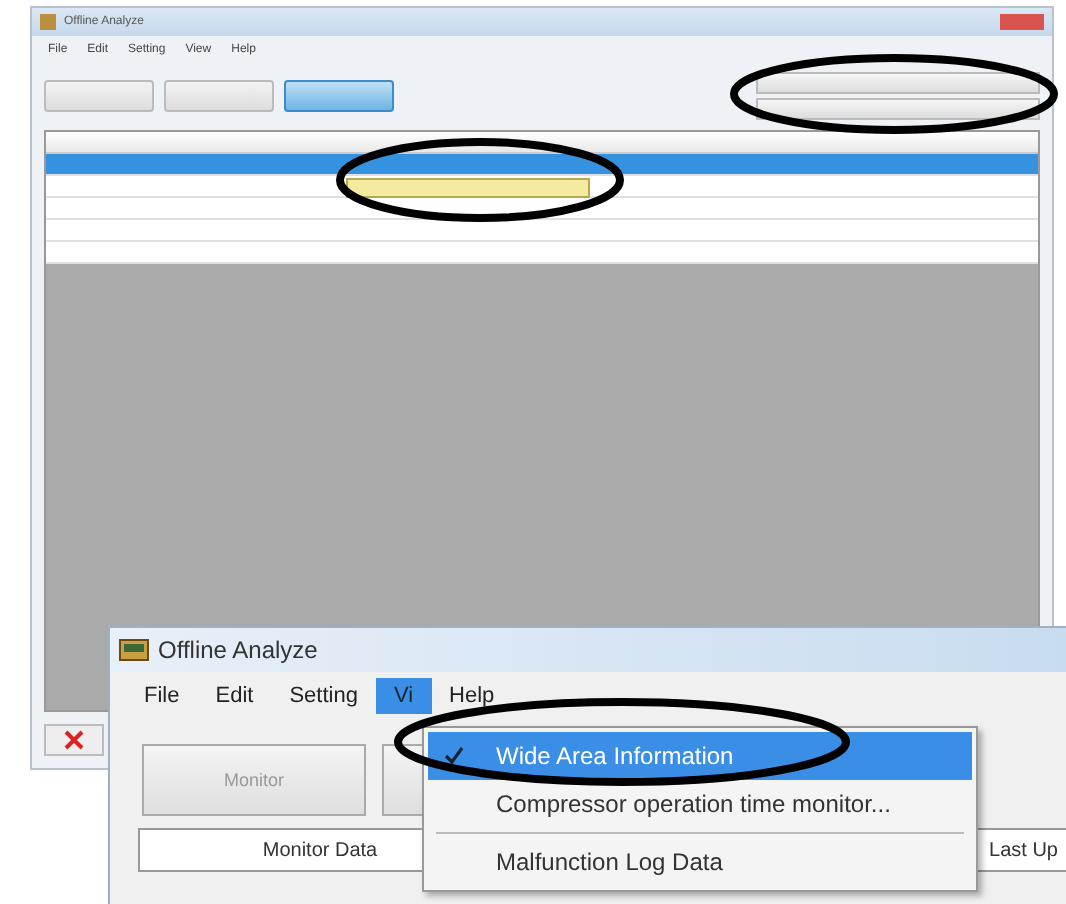  Describe the element at coordinates (403, 696) in the screenshot. I see `menu-item: Vi` at that location.